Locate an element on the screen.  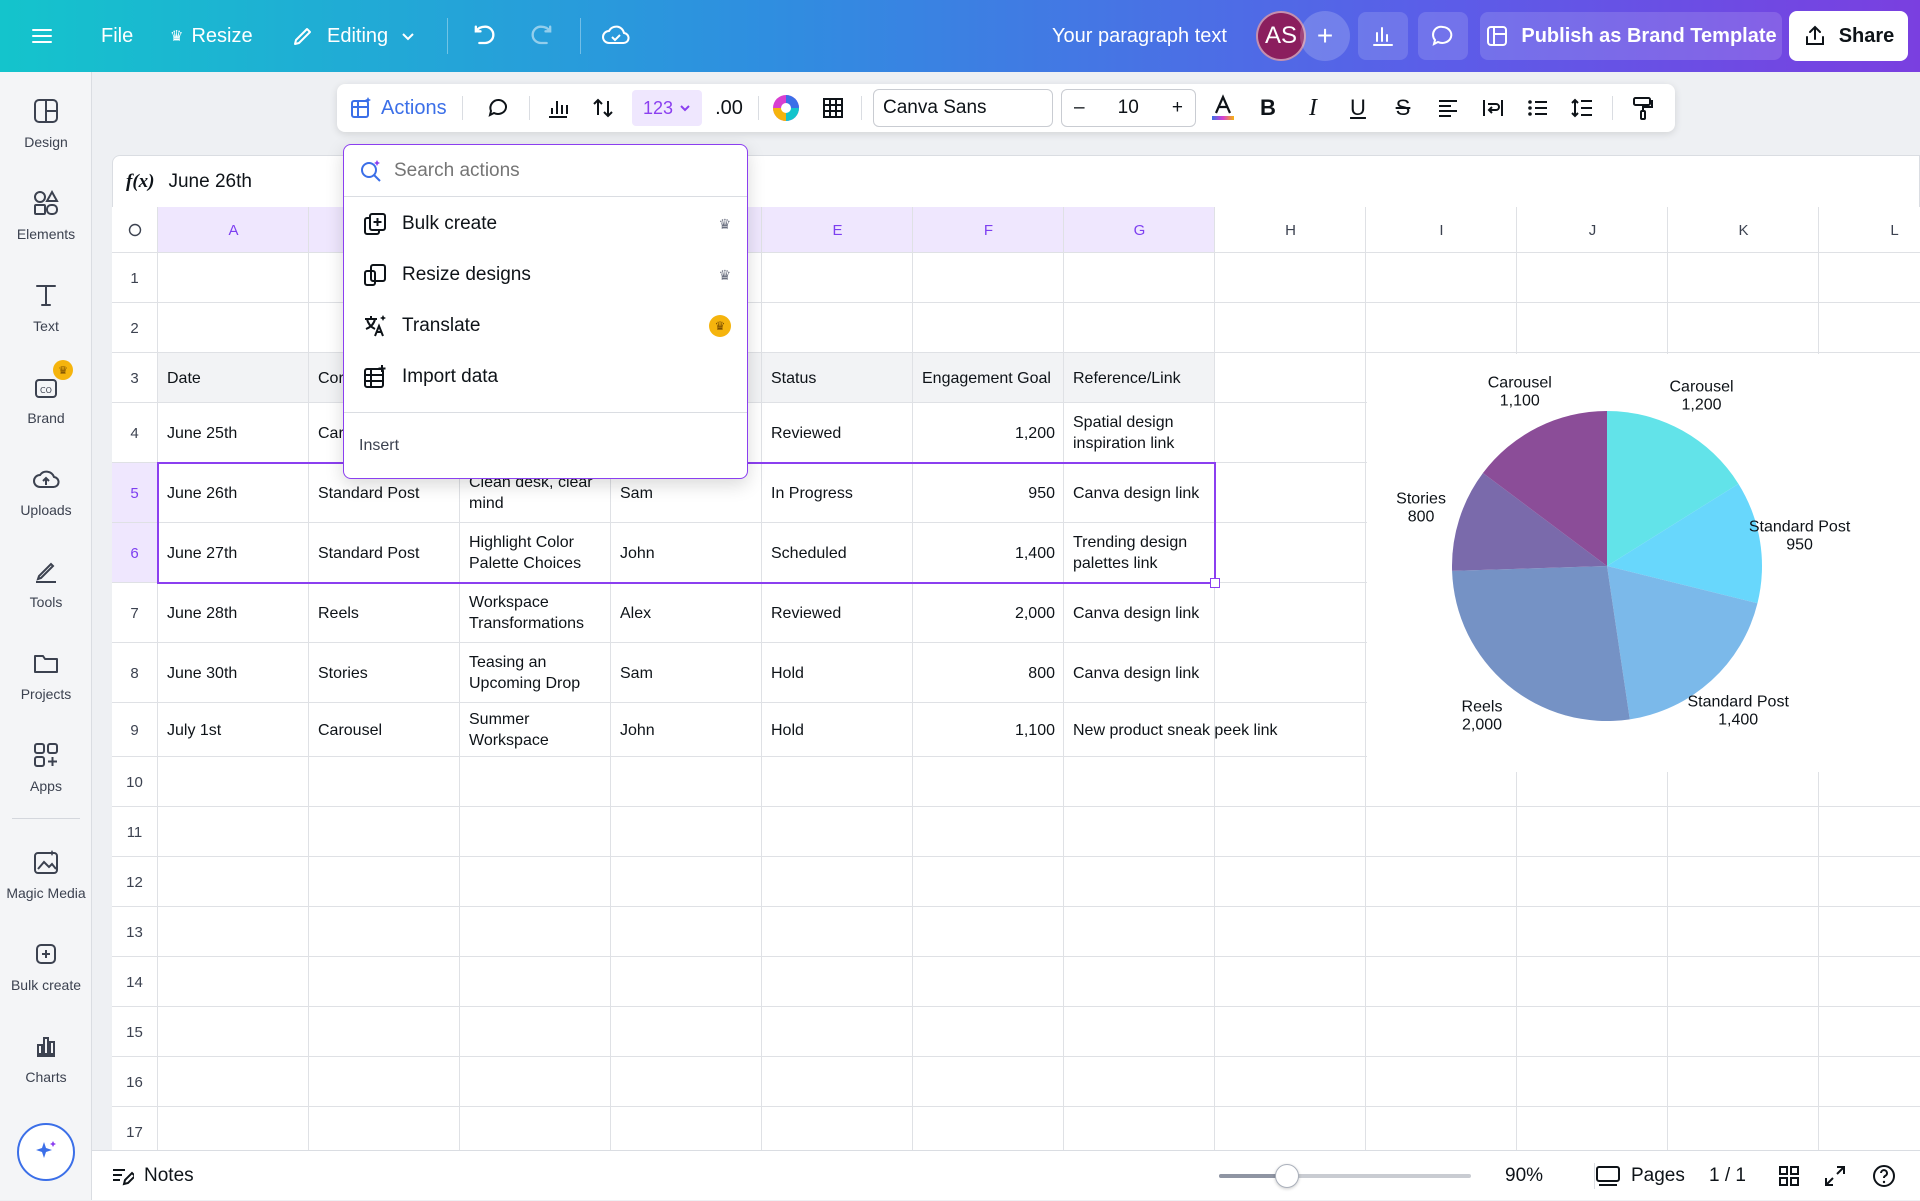
italic-icon: I is located at coordinates (1313, 108).